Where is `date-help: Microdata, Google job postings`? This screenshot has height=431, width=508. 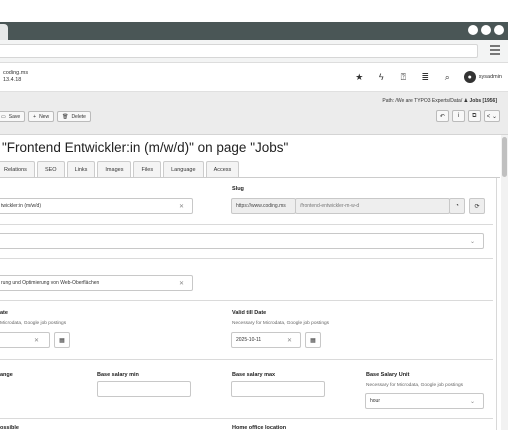 date-help: Microdata, Google job postings is located at coordinates (33, 323).